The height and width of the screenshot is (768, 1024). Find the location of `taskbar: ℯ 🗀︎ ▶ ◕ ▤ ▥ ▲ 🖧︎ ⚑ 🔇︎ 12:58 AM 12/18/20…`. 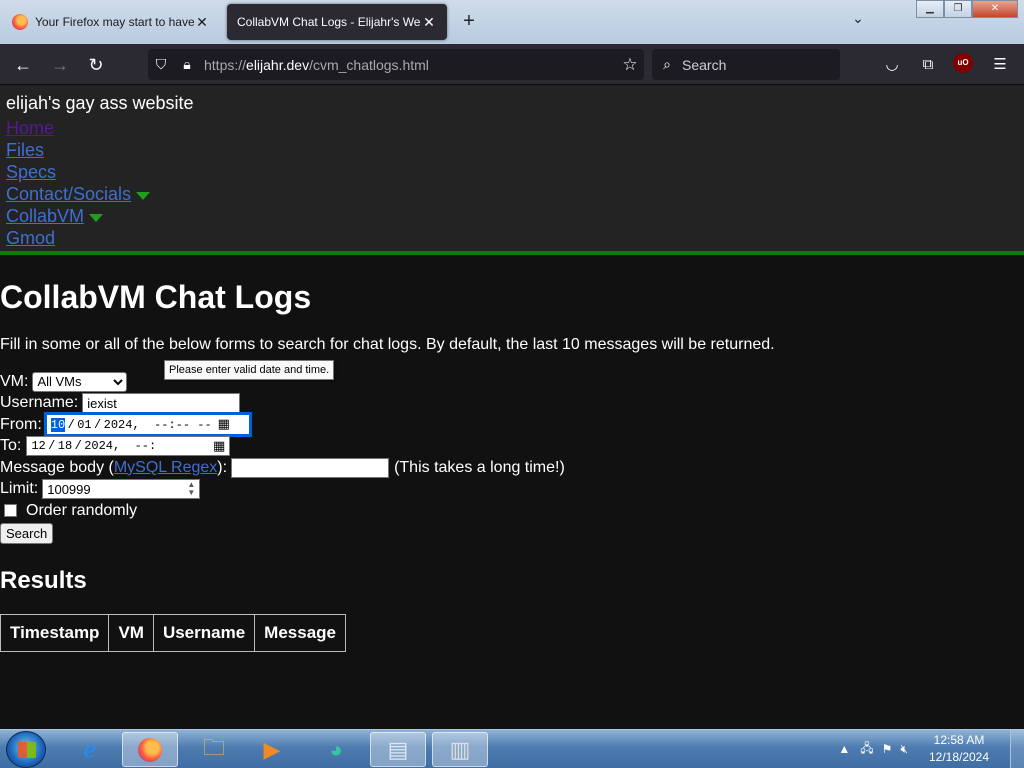

taskbar: ℯ 🗀︎ ▶ ◕ ▤ ▥ ▲ 🖧︎ ⚑ 🔇︎ 12:58 AM 12/18/20… is located at coordinates (512, 748).